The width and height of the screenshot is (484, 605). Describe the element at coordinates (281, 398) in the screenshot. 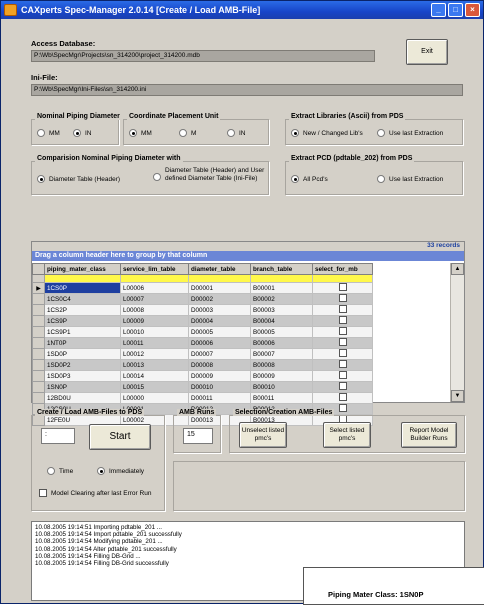

I see `table-cell: B00011` at that location.